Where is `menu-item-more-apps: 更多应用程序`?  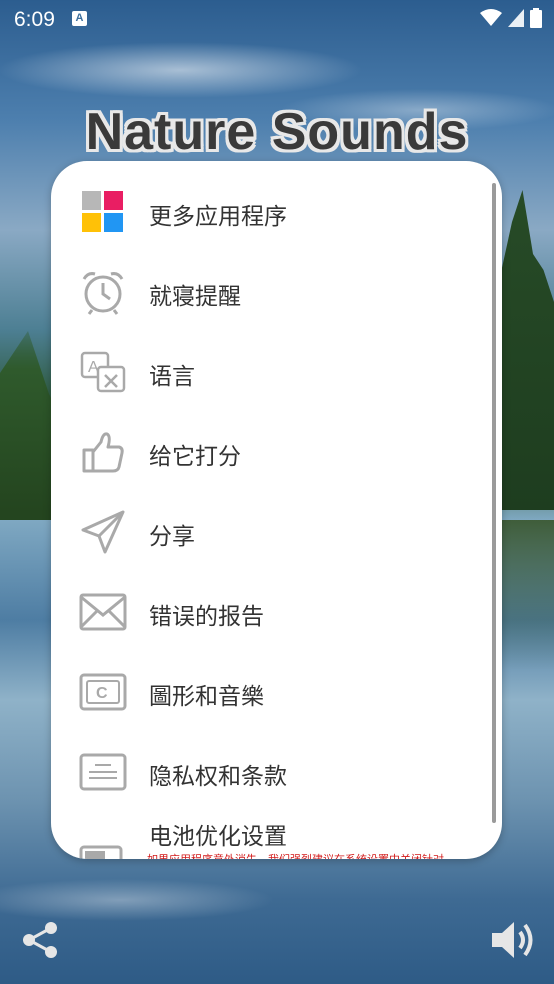 menu-item-more-apps: 更多应用程序 is located at coordinates (266, 211).